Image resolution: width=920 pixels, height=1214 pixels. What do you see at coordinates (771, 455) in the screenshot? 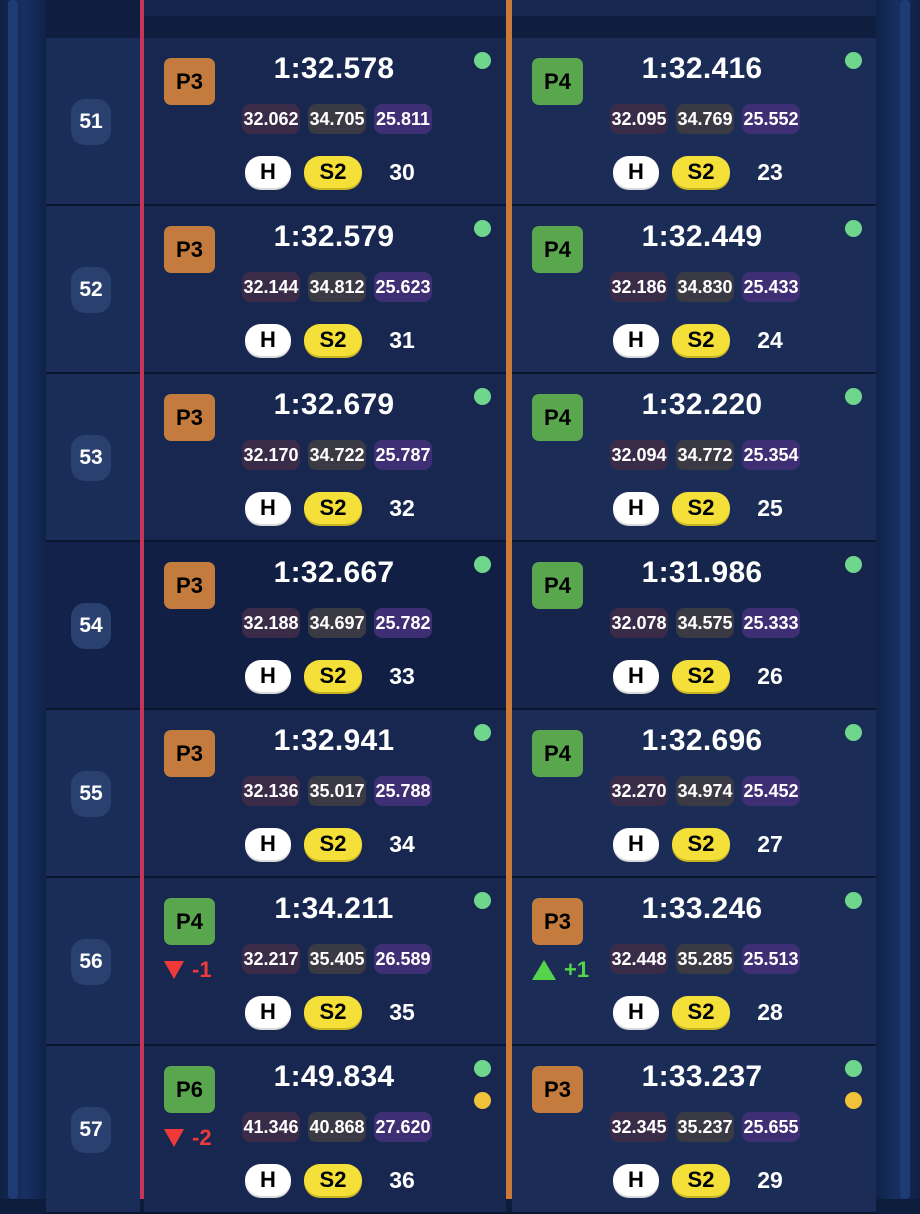
I see `sector-3-time: 25.354` at bounding box center [771, 455].